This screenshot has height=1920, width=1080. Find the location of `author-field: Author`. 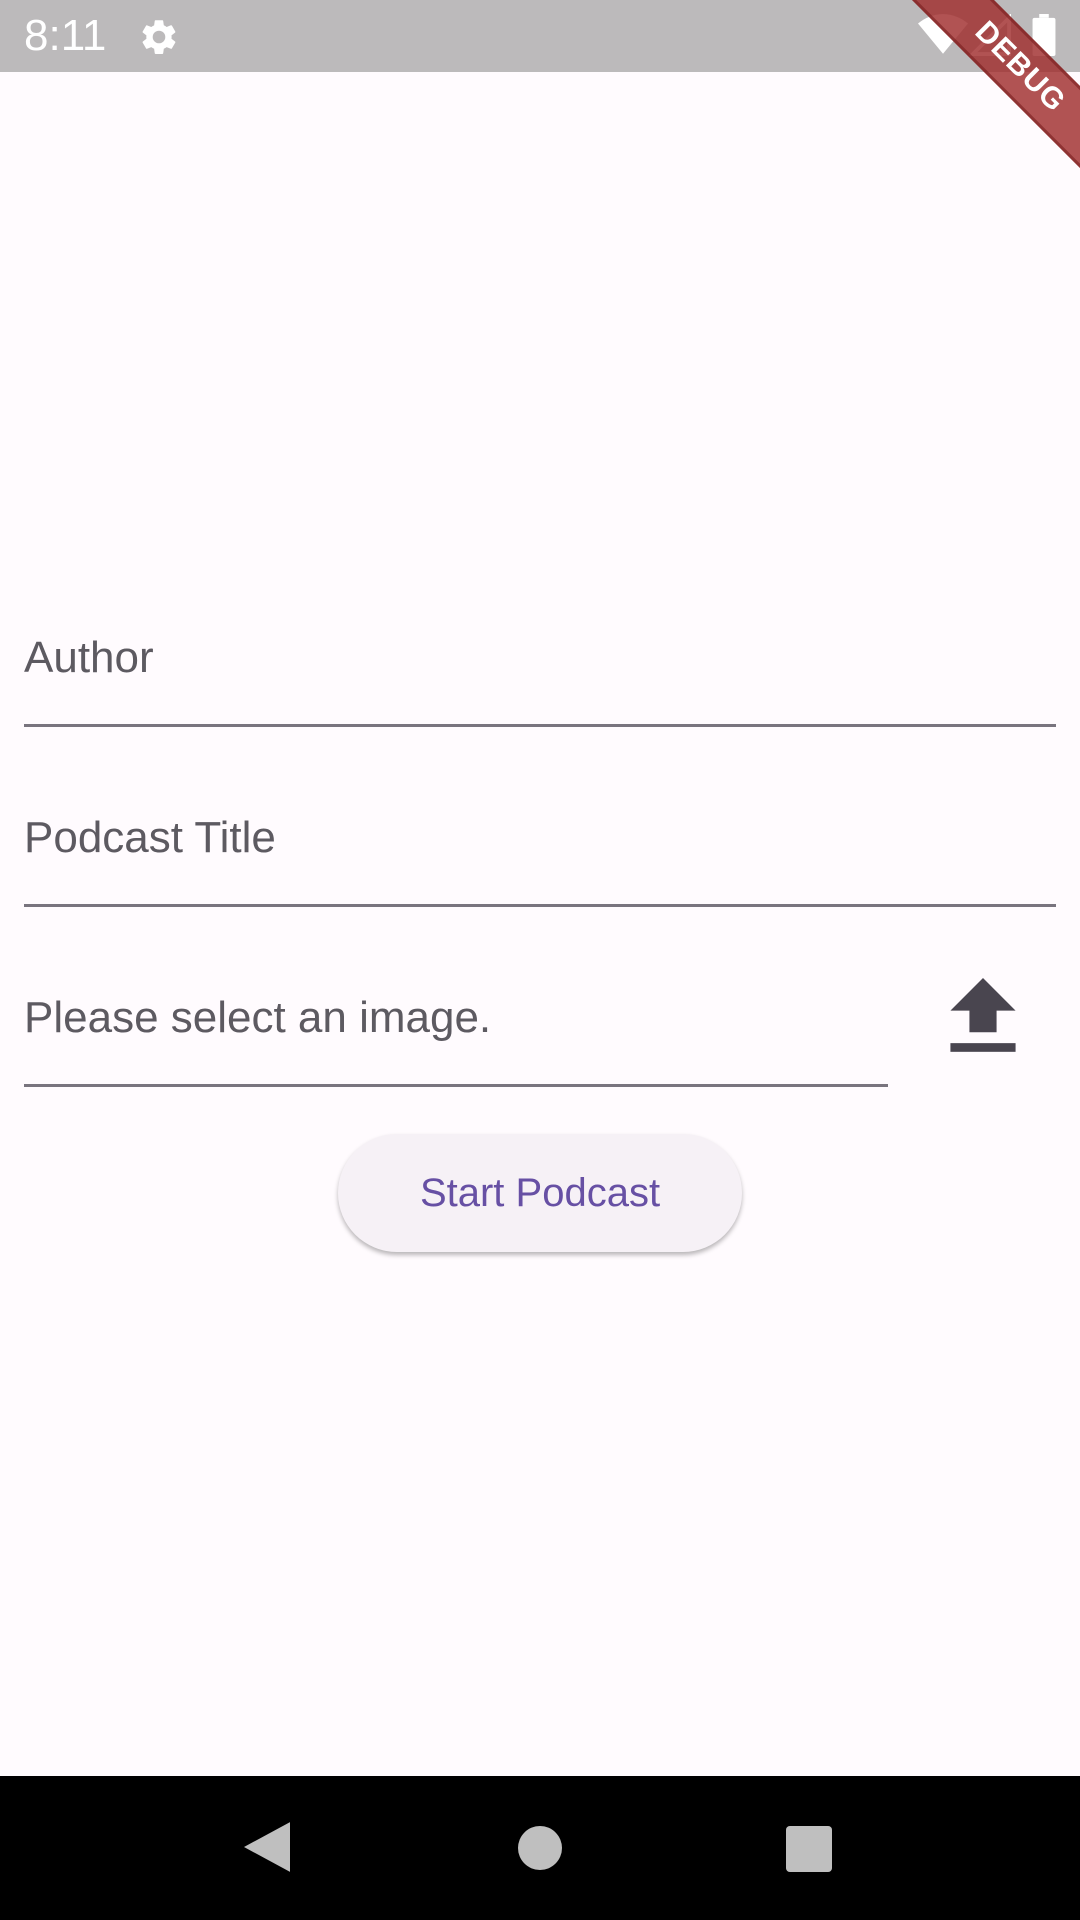

author-field: Author is located at coordinates (540, 675).